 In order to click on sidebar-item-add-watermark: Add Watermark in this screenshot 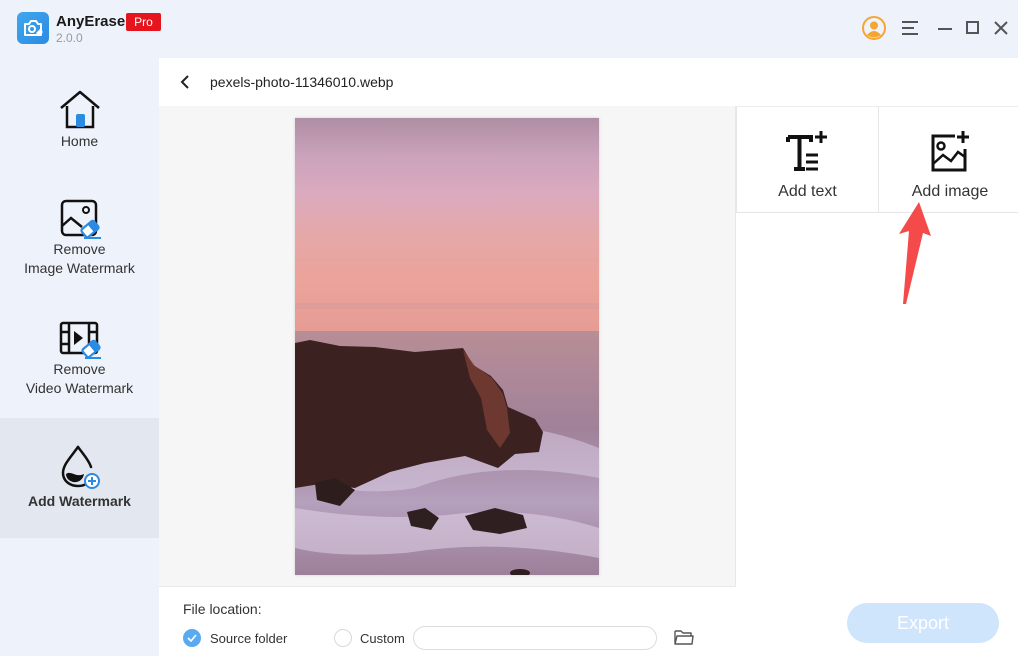, I will do `click(79, 478)`.